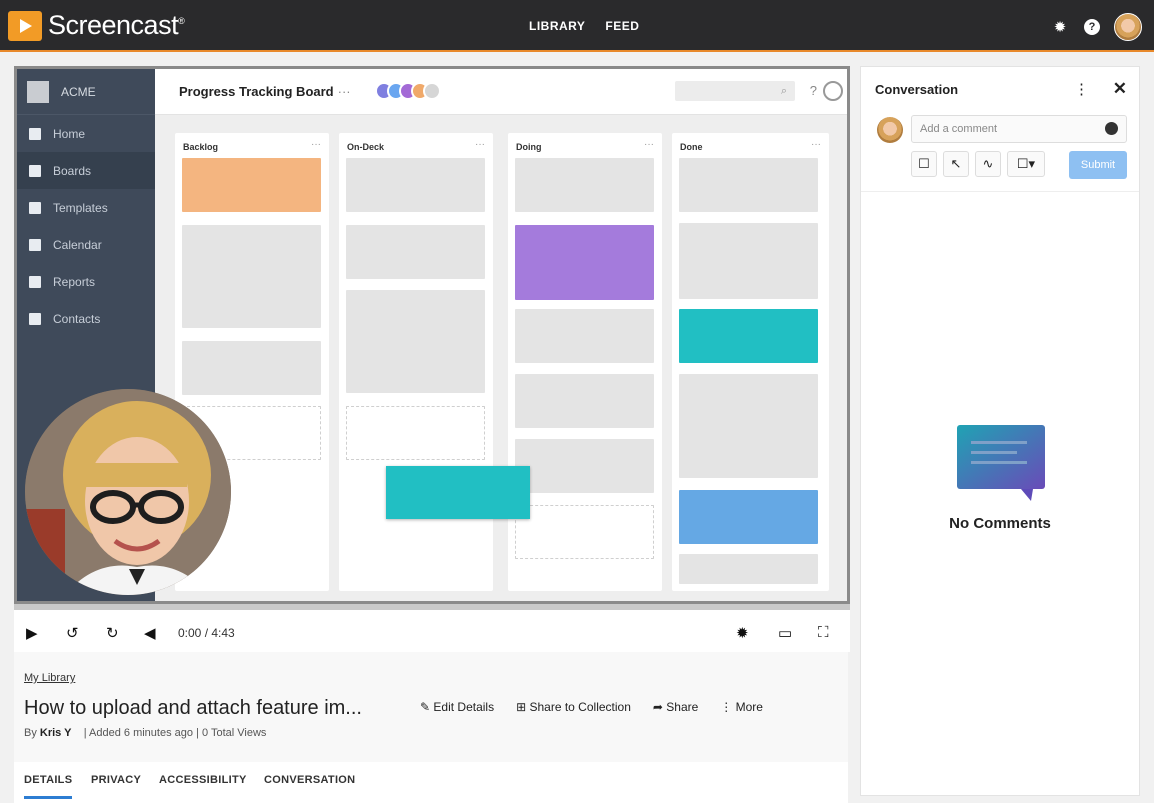 Image resolution: width=1154 pixels, height=803 pixels. What do you see at coordinates (890, 130) in the screenshot?
I see `avatar` at bounding box center [890, 130].